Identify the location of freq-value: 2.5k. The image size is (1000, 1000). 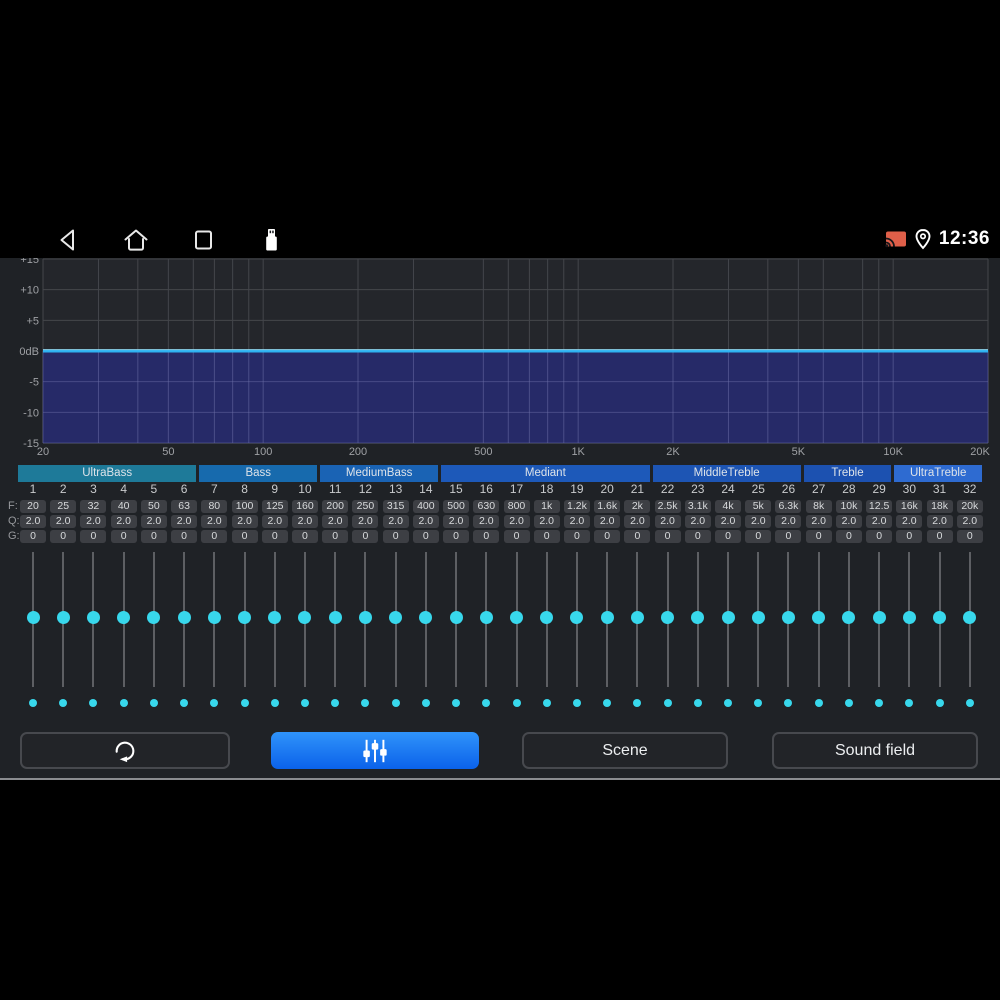
(667, 506).